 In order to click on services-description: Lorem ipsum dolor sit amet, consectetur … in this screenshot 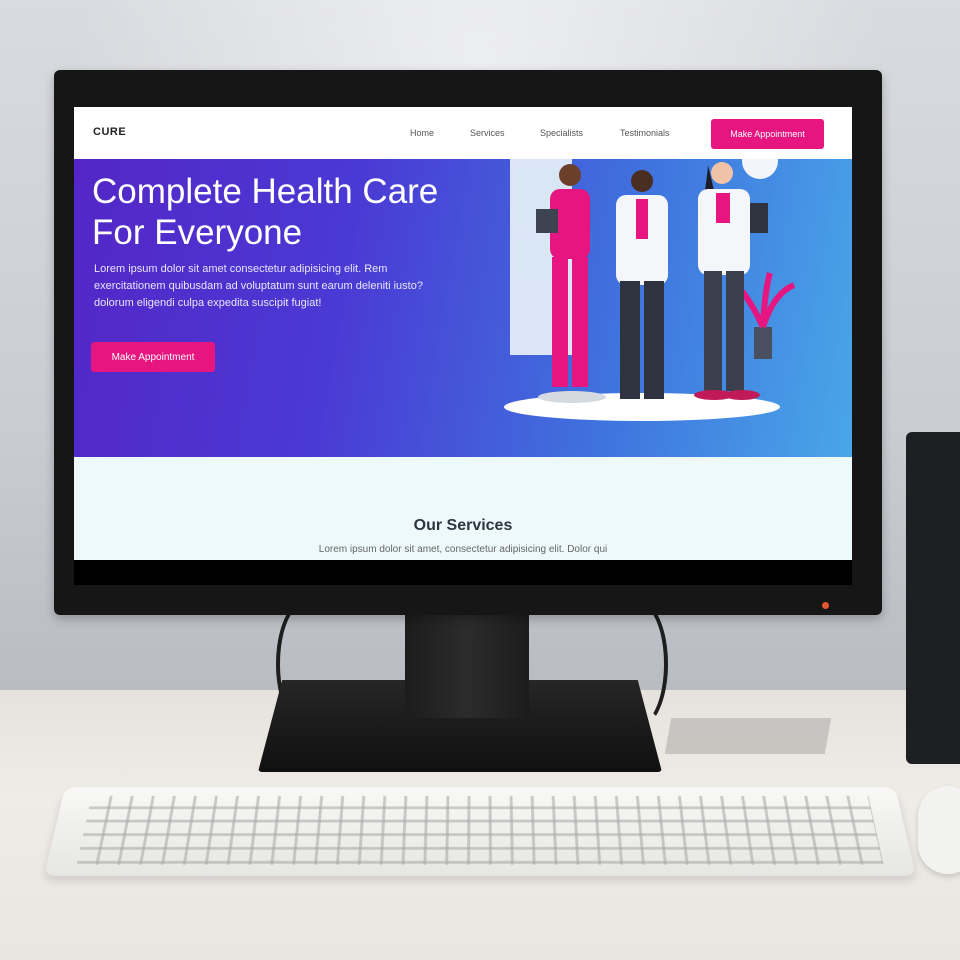, I will do `click(463, 549)`.